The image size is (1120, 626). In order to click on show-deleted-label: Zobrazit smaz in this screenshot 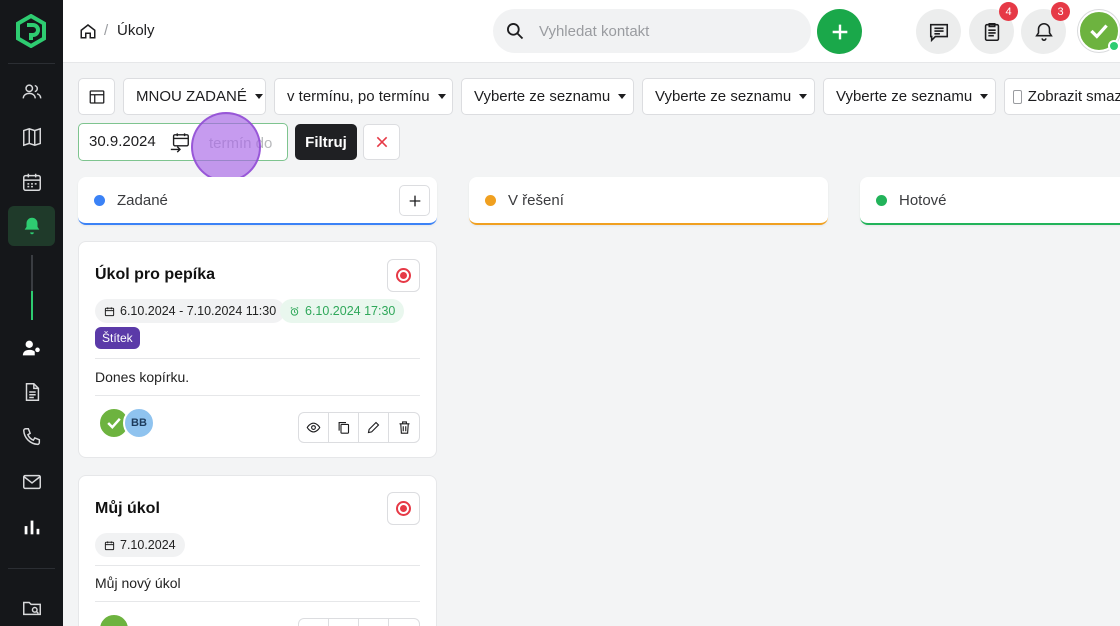, I will do `click(1073, 96)`.